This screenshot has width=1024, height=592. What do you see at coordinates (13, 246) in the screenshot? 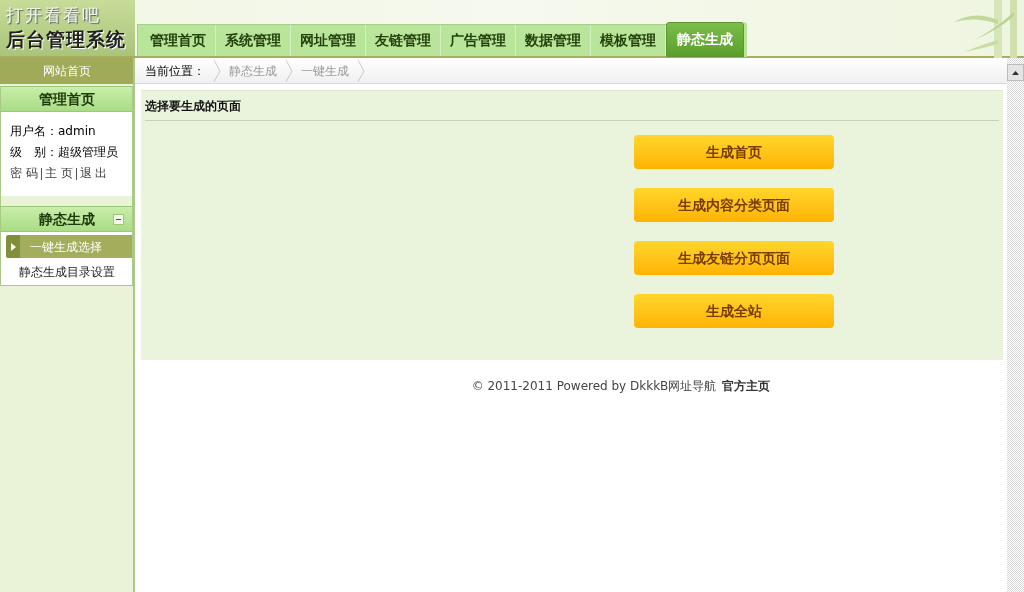
I see `arrow-icon` at bounding box center [13, 246].